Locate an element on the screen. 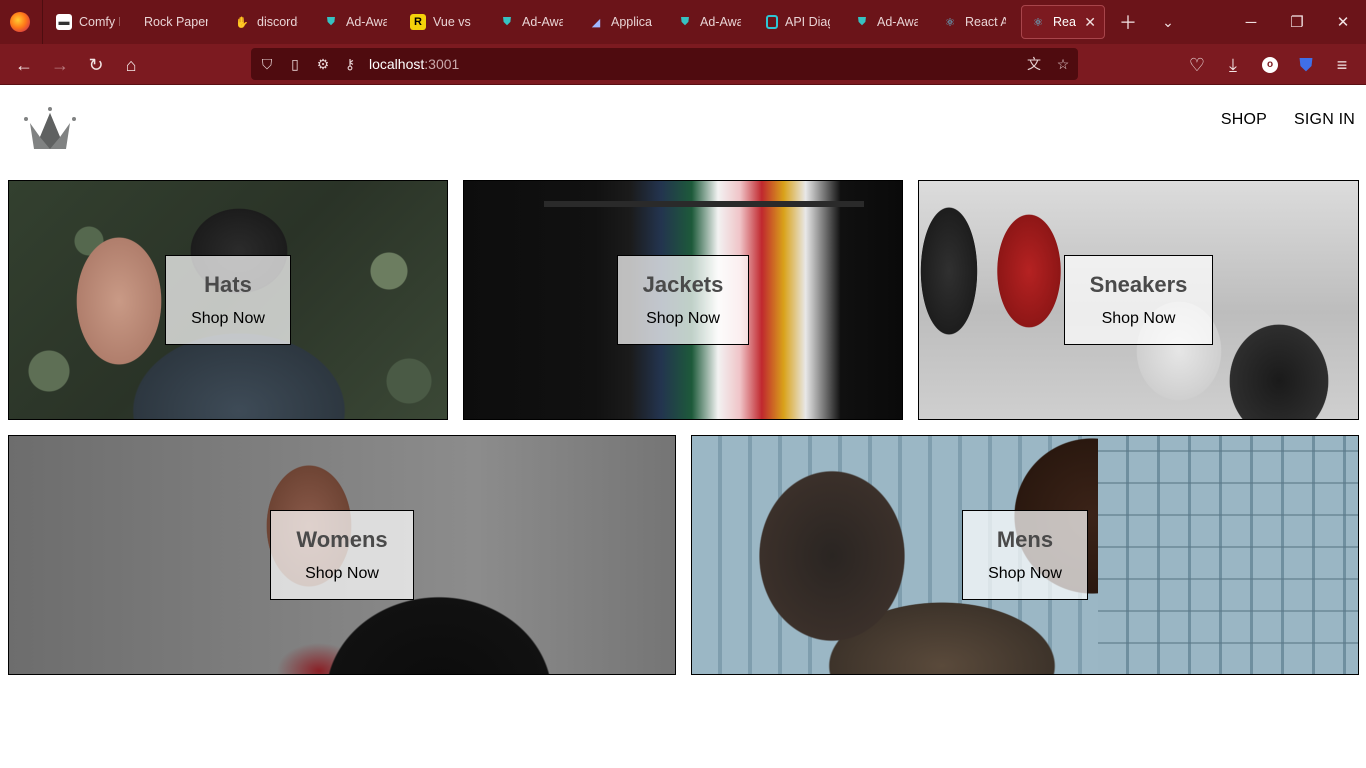 Image resolution: width=1366 pixels, height=768 pixels. tab-ad-aware-2: ⛊ Ad-Awa is located at coordinates (531, 22).